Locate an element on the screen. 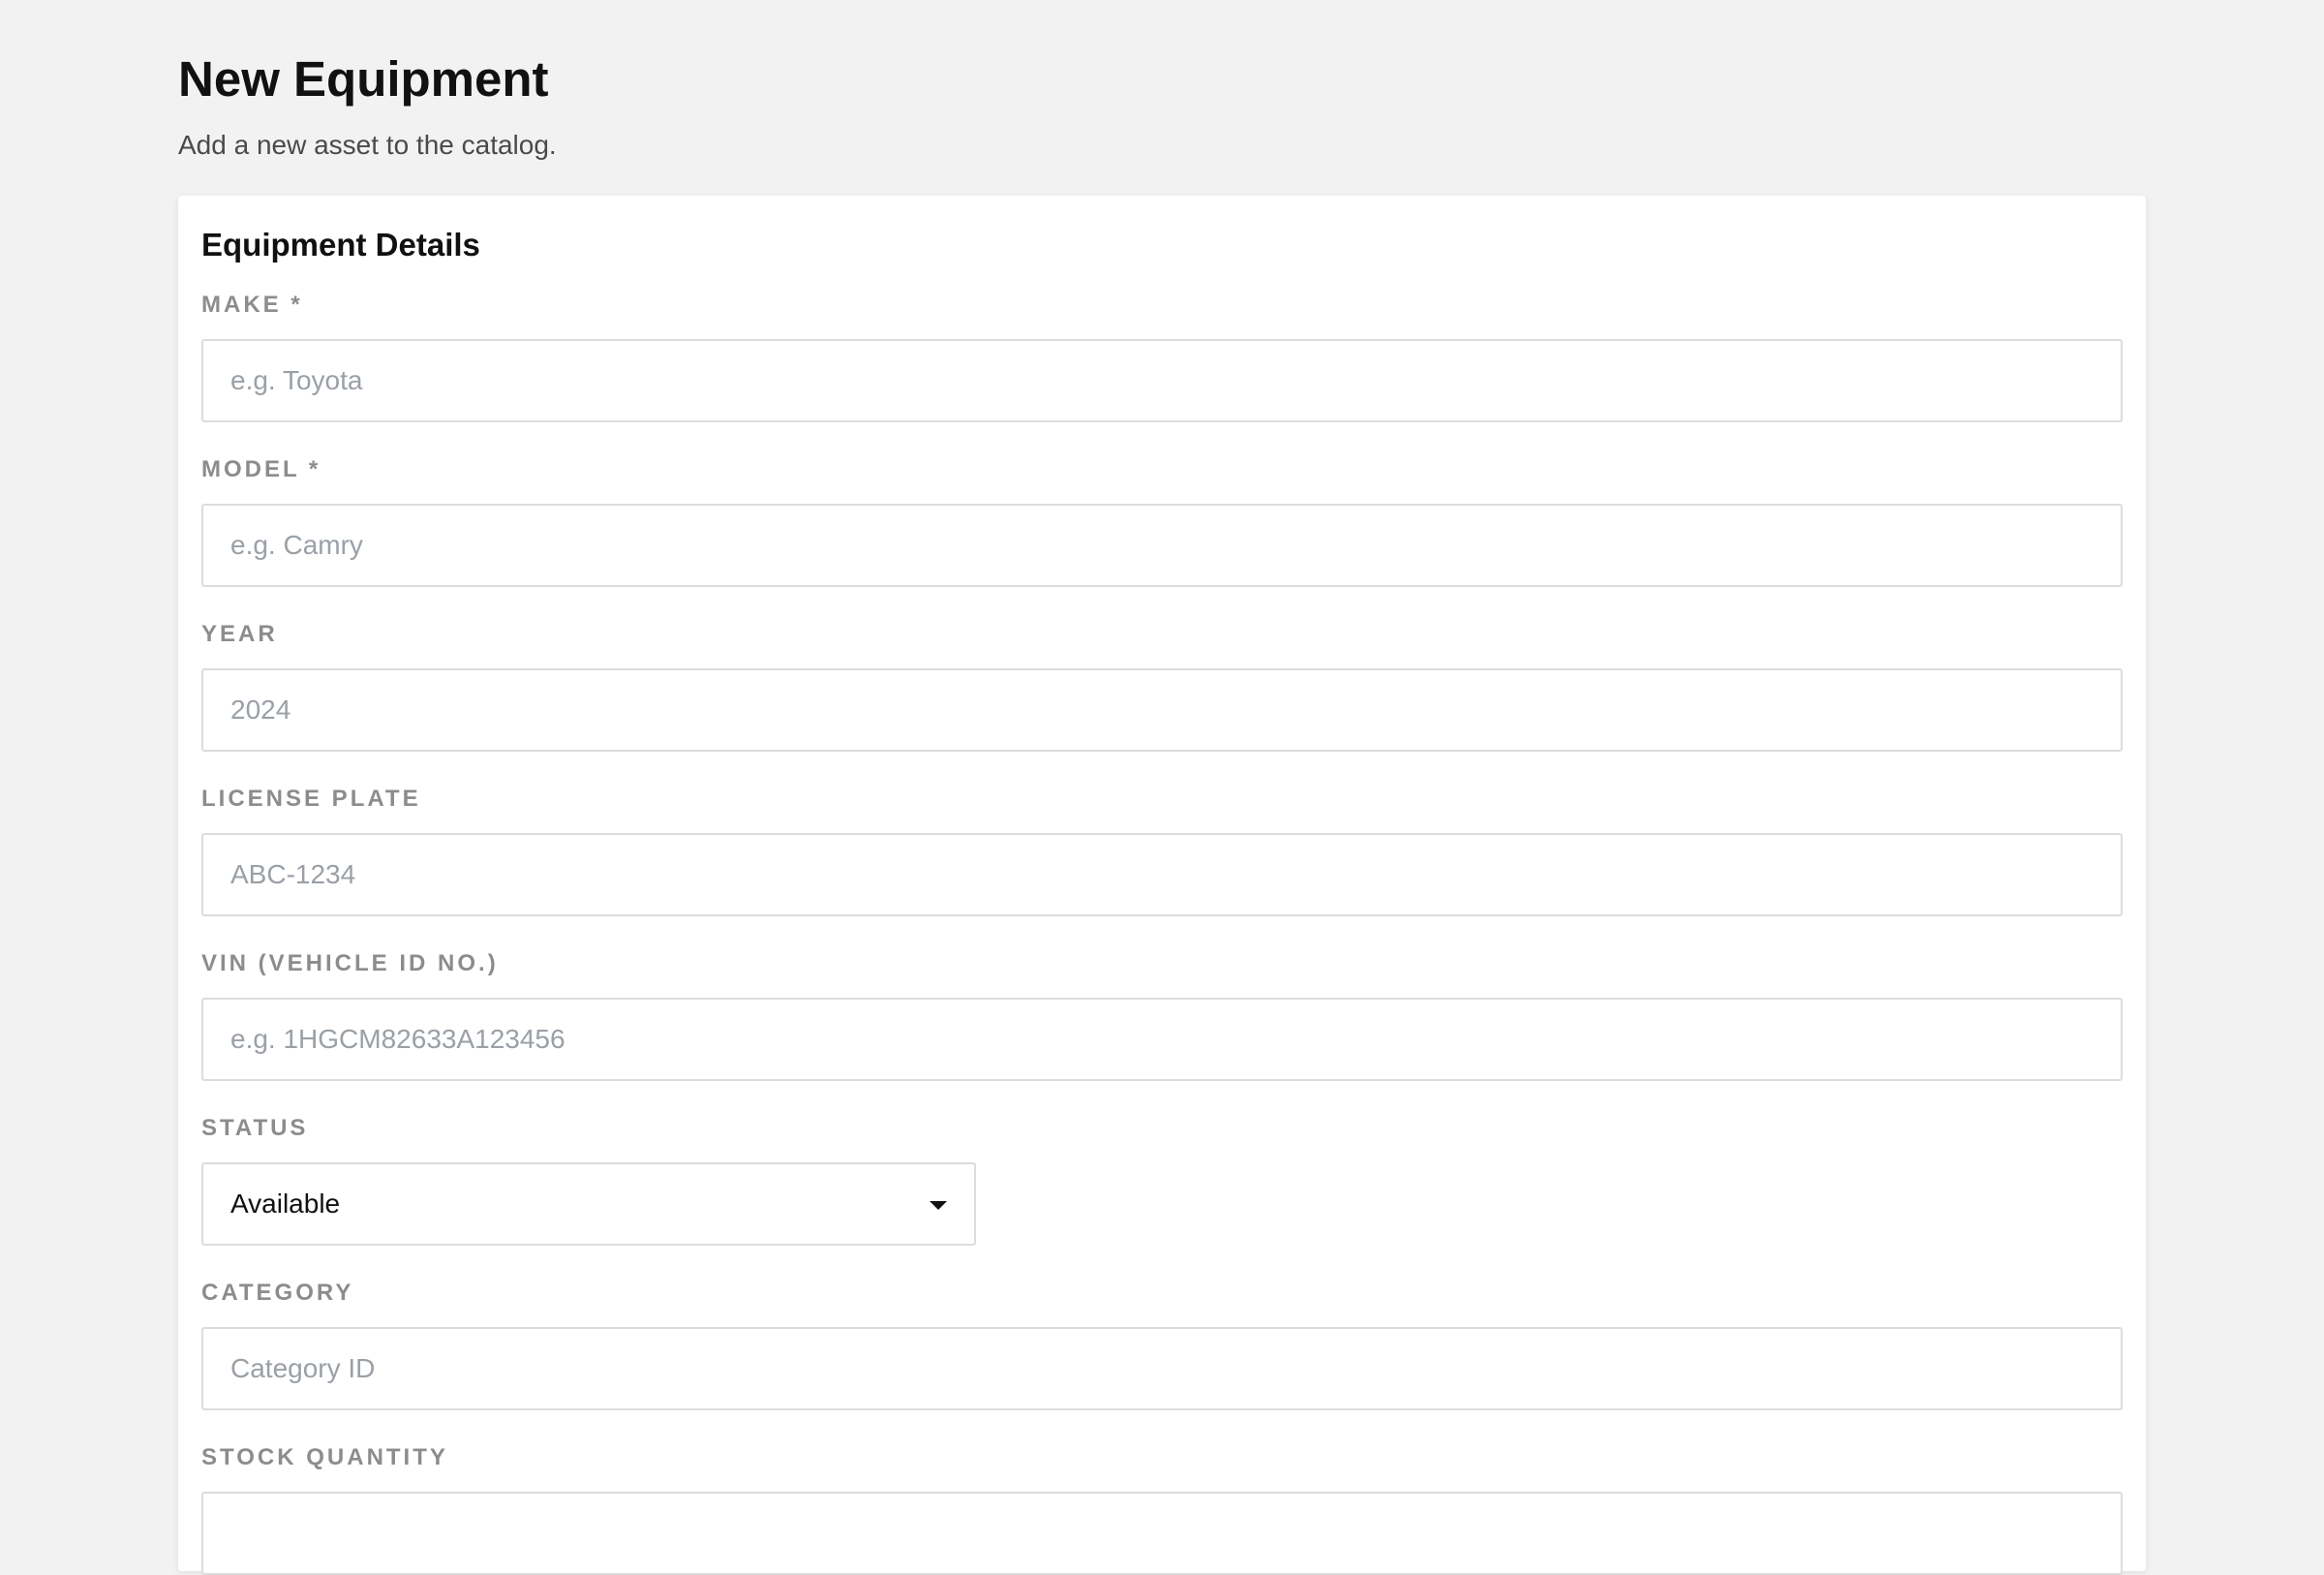 The height and width of the screenshot is (1575, 2324). model-field-group: MODEL * is located at coordinates (1162, 518).